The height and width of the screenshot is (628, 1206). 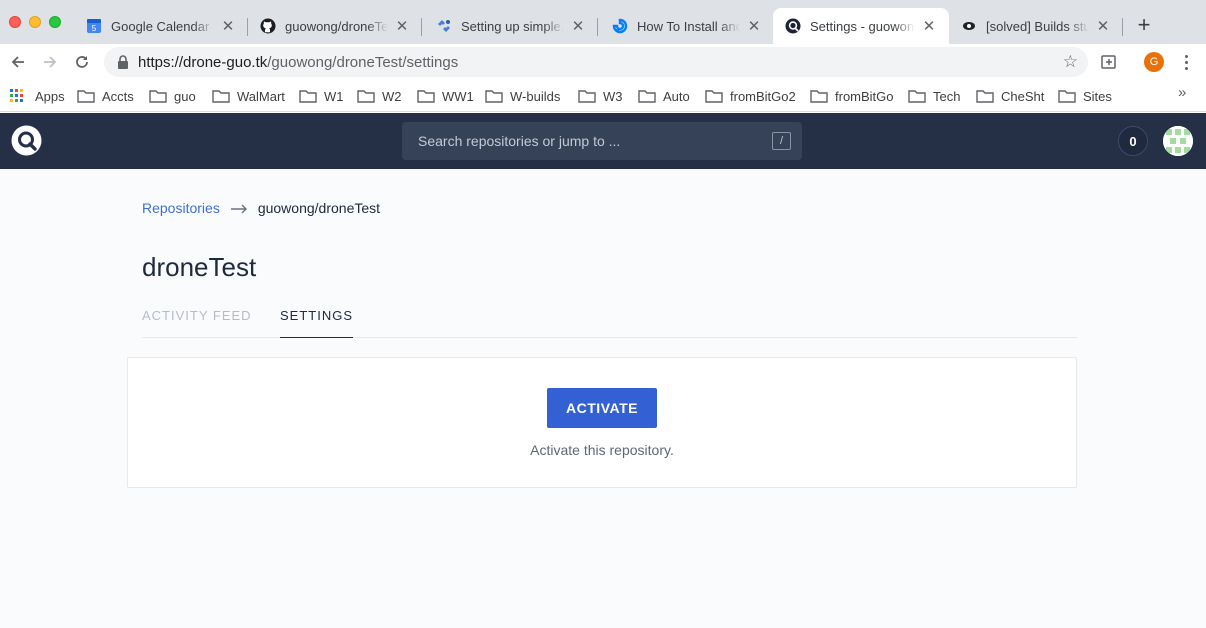 I want to click on bookmark-folder: Auto, so click(x=664, y=96).